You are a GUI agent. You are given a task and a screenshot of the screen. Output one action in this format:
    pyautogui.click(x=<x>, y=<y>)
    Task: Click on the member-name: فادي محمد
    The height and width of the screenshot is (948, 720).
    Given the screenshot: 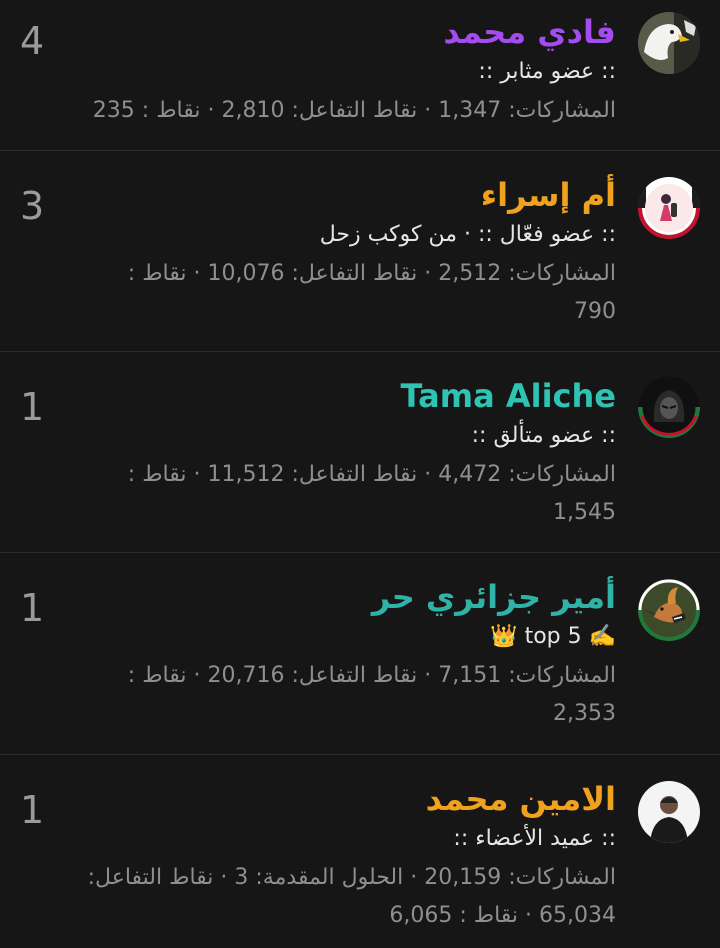 What is the action you would take?
    pyautogui.click(x=318, y=32)
    